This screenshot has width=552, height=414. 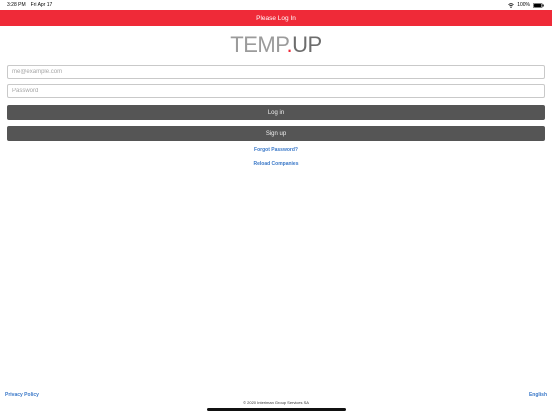 I want to click on login-button: Log in, so click(x=276, y=112).